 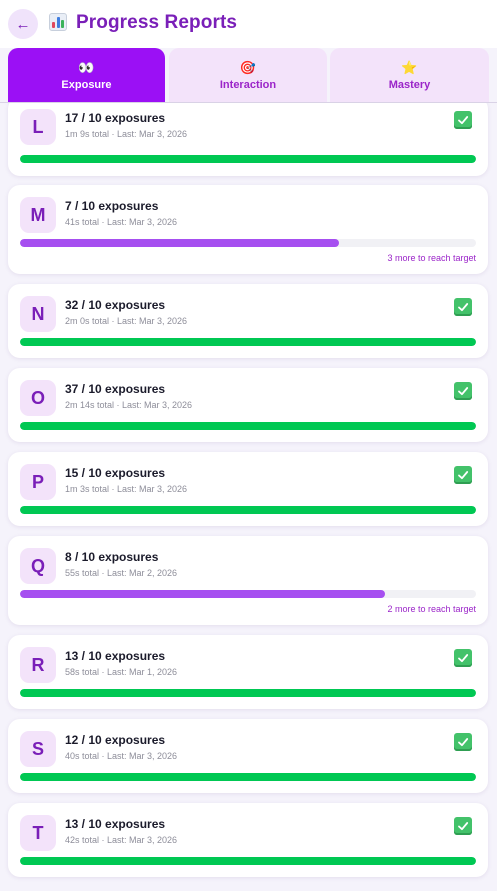 What do you see at coordinates (38, 215) in the screenshot?
I see `letter-badge: M` at bounding box center [38, 215].